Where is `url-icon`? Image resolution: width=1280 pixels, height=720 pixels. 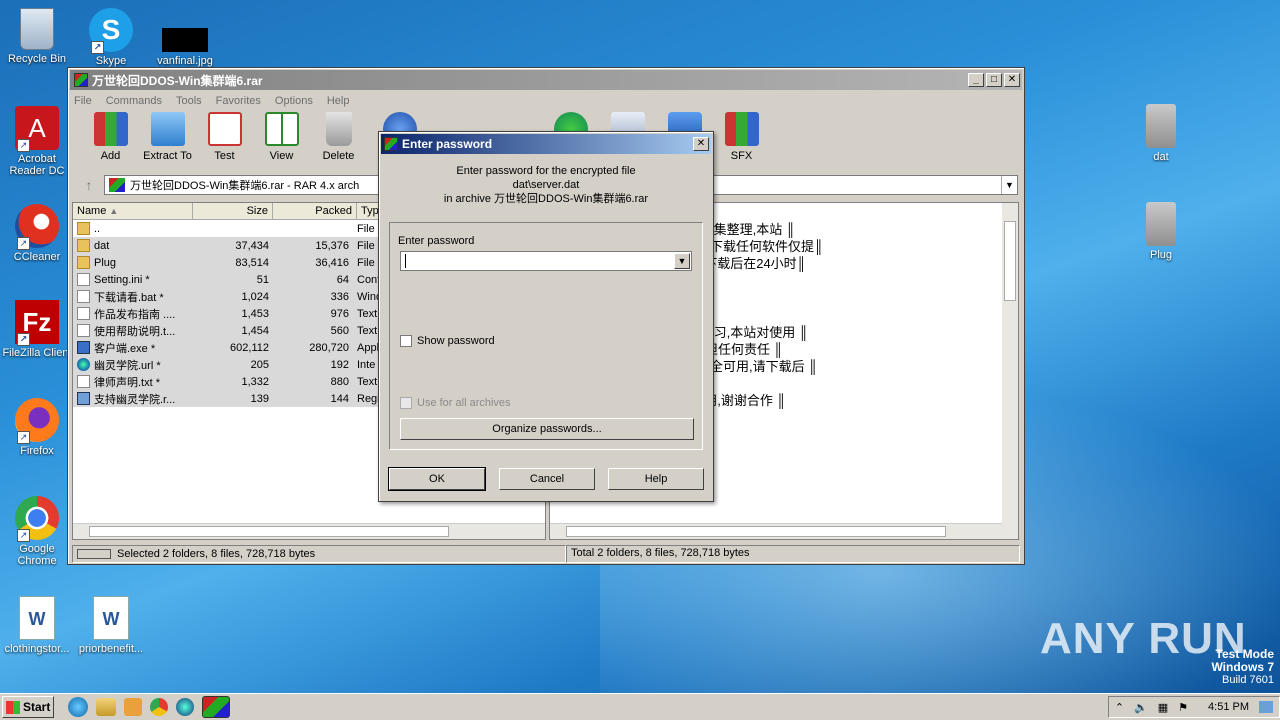
url-icon is located at coordinates (83, 364).